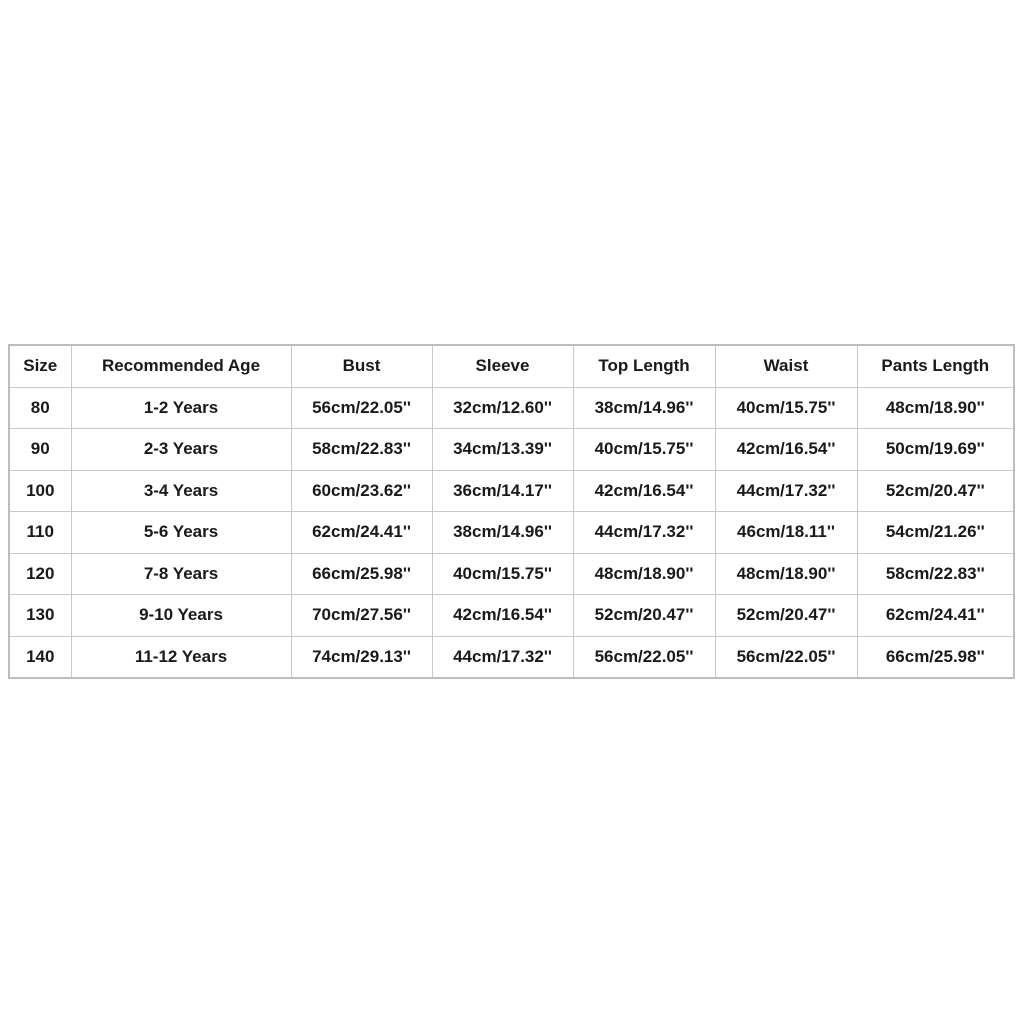 Image resolution: width=1024 pixels, height=1024 pixels. Describe the element at coordinates (644, 657) in the screenshot. I see `cell-top-length: 56cm/22.05''` at that location.